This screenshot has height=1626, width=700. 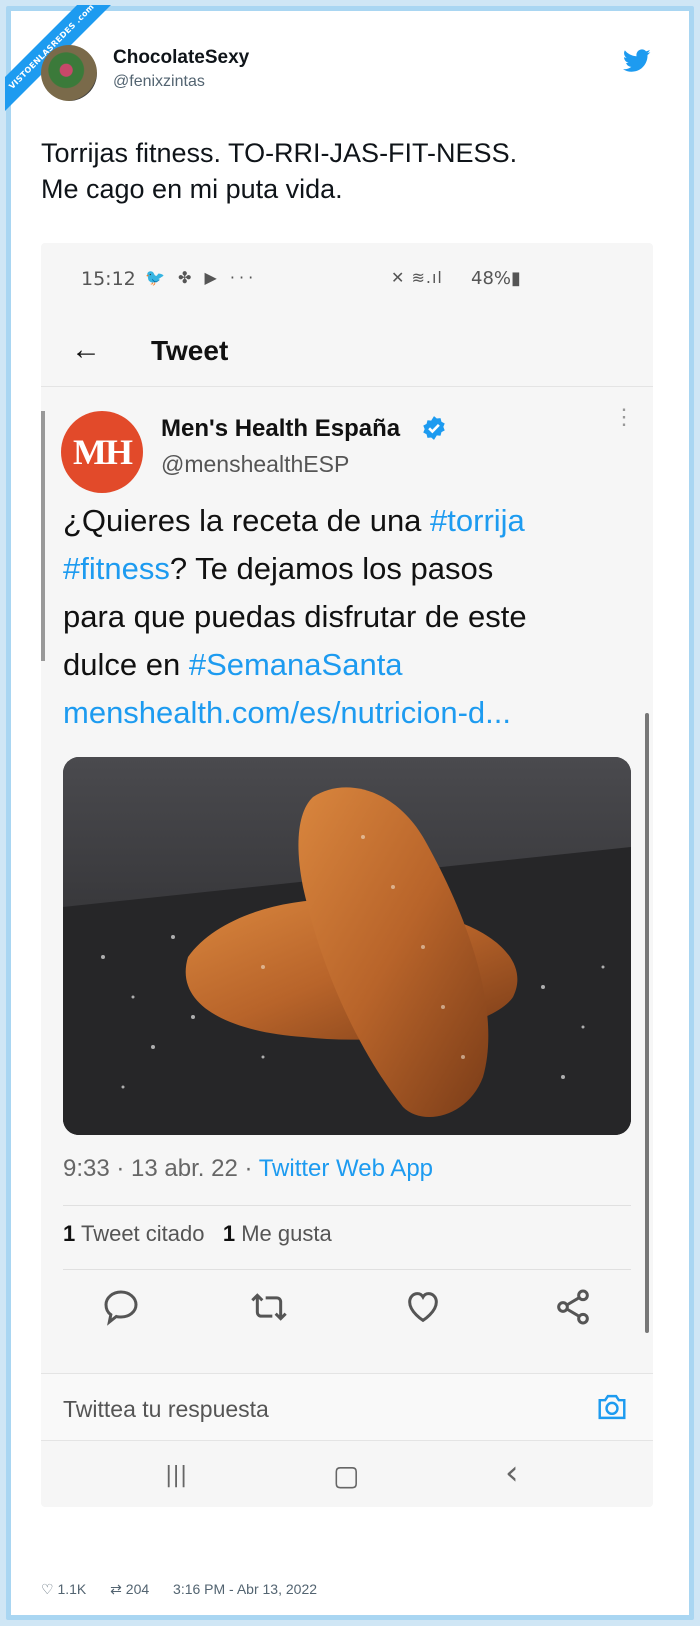 What do you see at coordinates (69, 1233) in the screenshot?
I see `quotes-count: 1` at bounding box center [69, 1233].